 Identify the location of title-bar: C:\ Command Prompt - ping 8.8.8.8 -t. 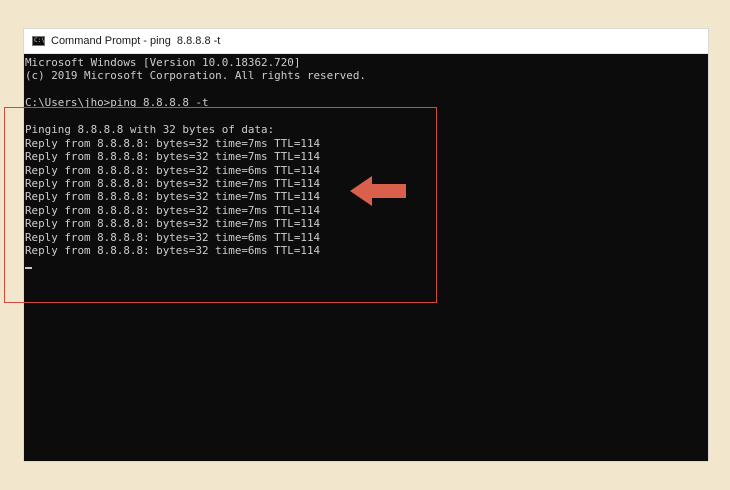
(366, 41).